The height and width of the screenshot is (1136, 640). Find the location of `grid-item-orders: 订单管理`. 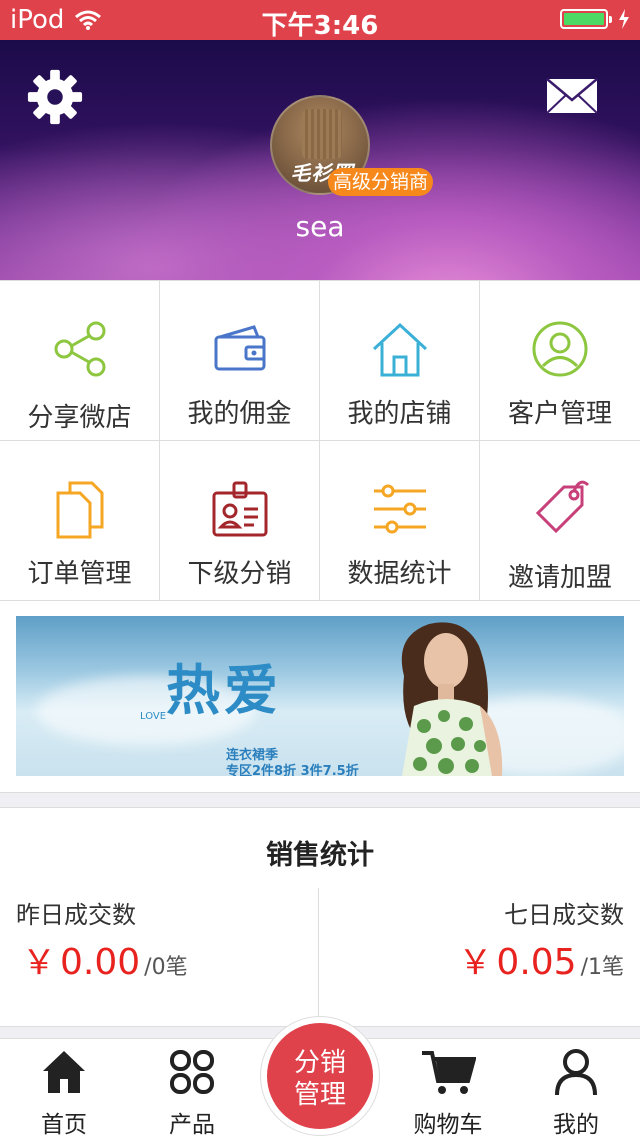

grid-item-orders: 订单管理 is located at coordinates (80, 521).